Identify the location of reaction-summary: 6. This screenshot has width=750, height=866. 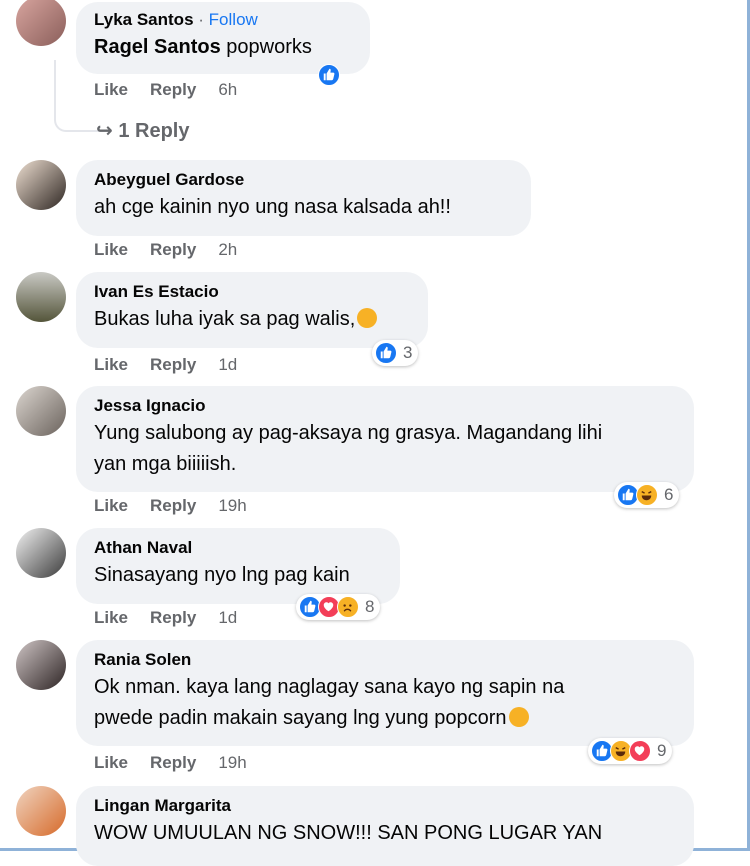
(647, 495).